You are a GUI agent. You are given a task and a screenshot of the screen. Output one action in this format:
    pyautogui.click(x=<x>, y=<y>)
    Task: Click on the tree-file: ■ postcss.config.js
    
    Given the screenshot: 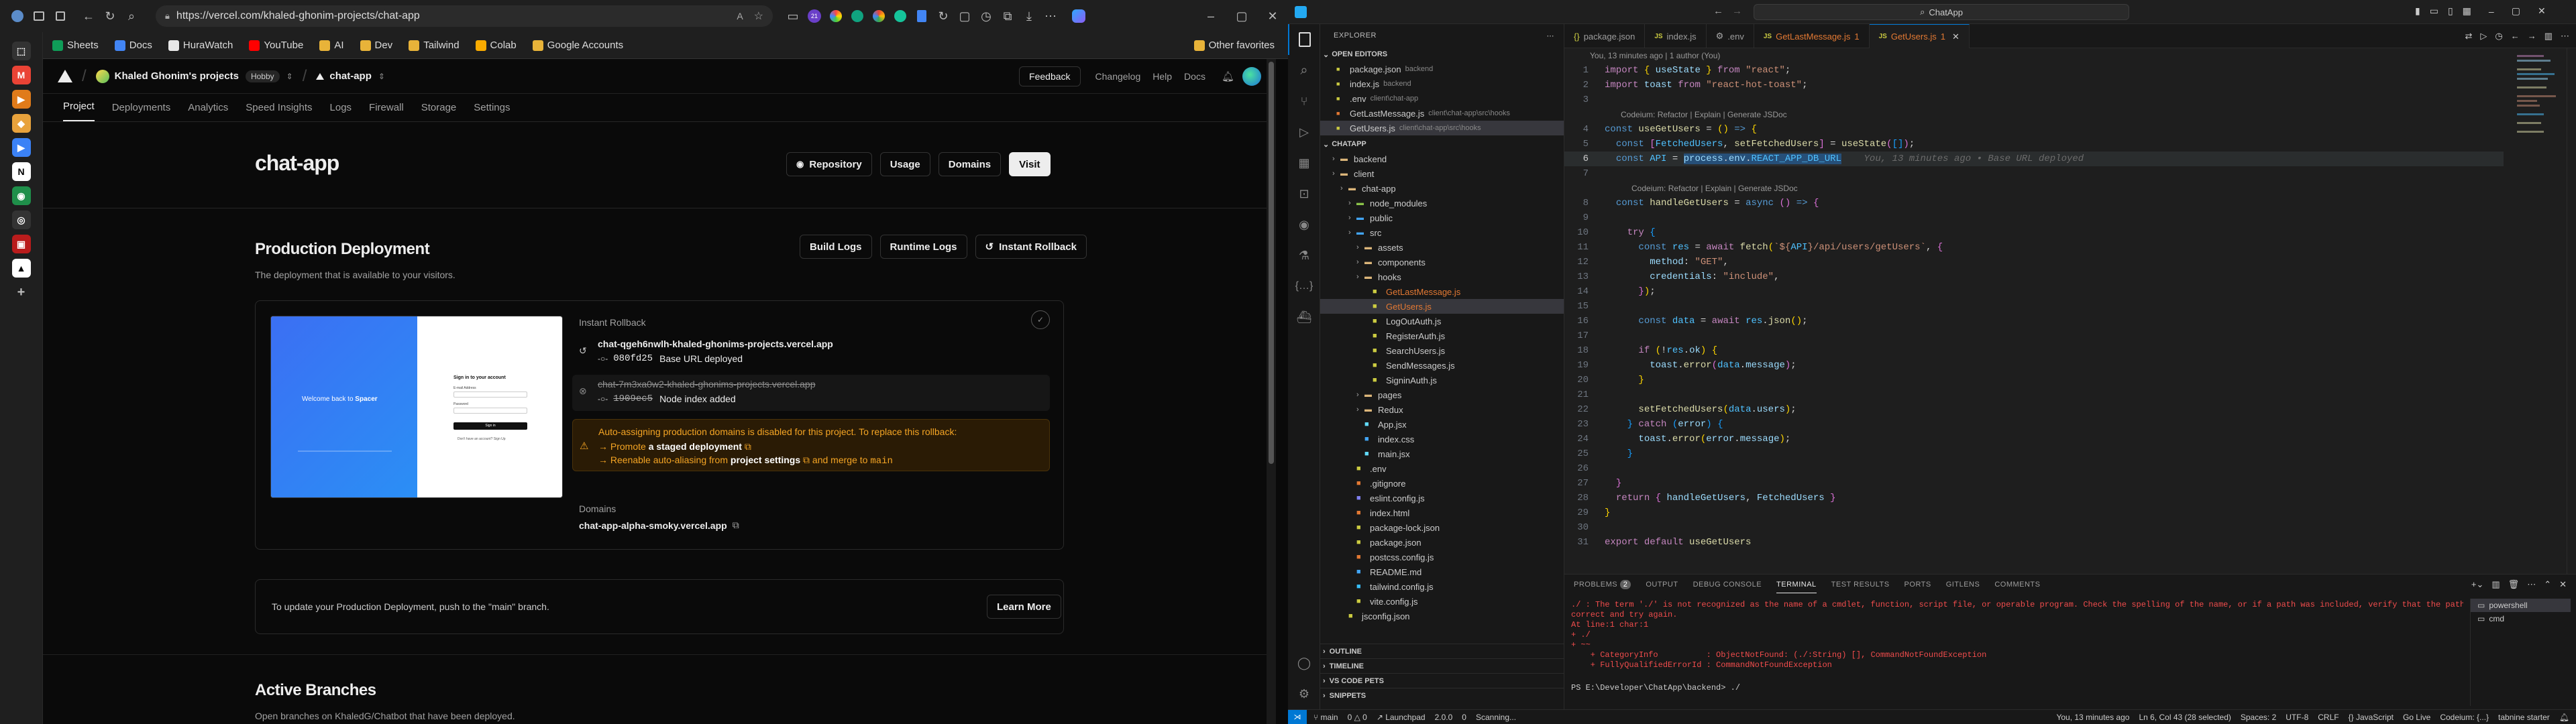 What is the action you would take?
    pyautogui.click(x=1442, y=557)
    